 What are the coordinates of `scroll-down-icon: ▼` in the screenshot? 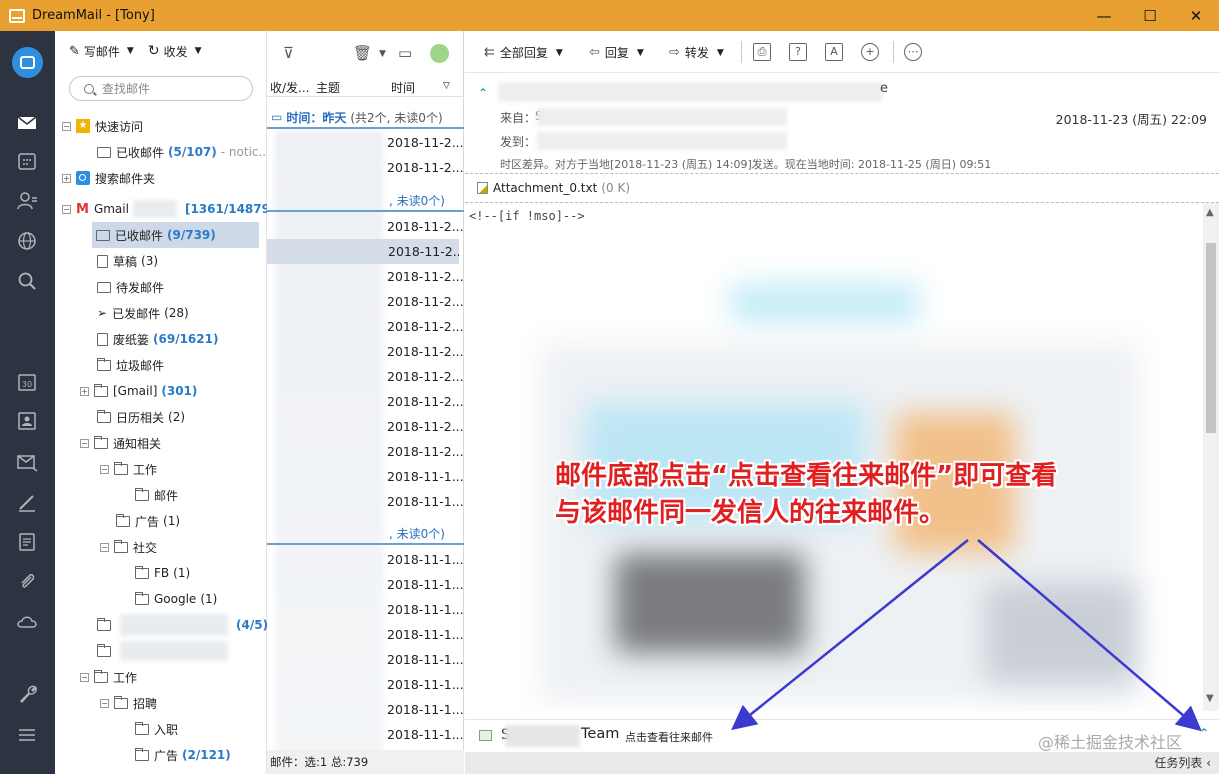 It's located at (1210, 698).